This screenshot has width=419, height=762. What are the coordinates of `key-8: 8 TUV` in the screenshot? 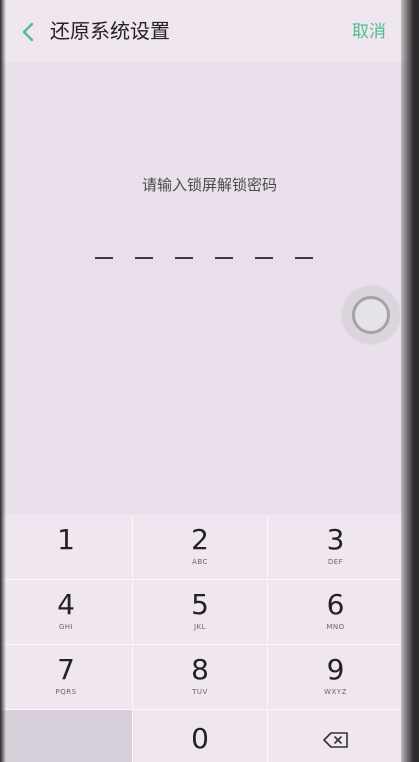 It's located at (200, 677).